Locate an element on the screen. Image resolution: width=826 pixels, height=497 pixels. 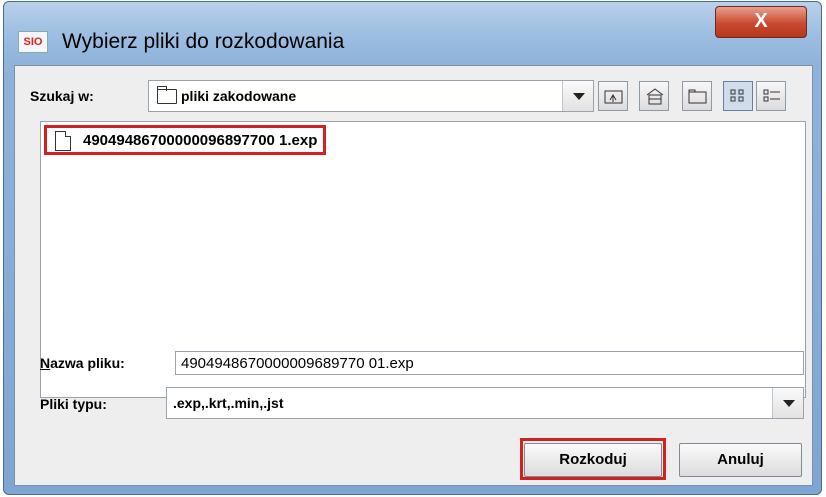
file-type-combo: .exp,.krt,.min,.jst is located at coordinates (485, 403).